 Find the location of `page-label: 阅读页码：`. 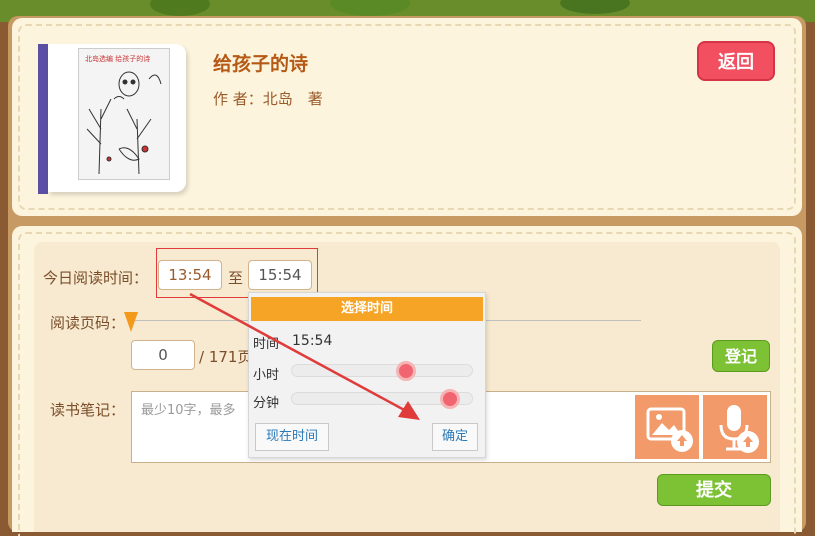

page-label: 阅读页码： is located at coordinates (88, 323).